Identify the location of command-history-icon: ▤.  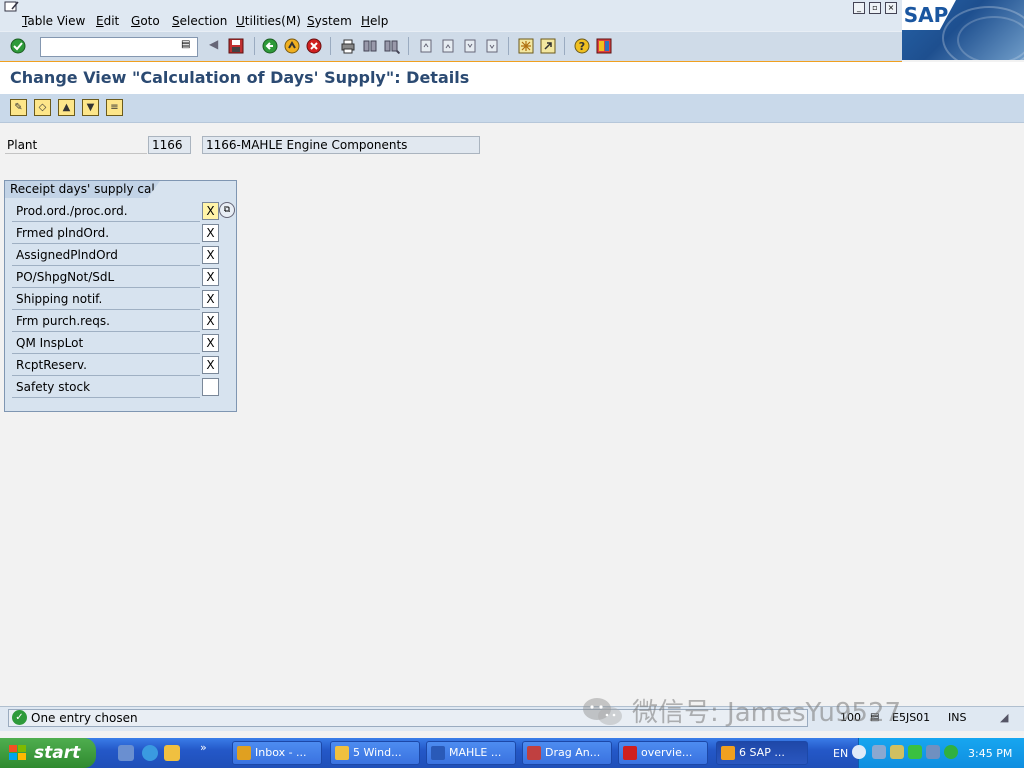
(185, 44).